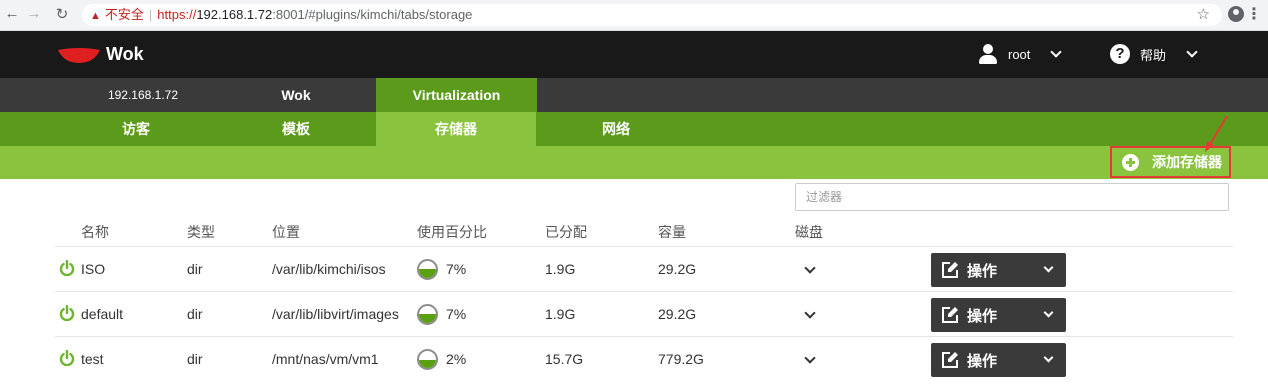  I want to click on sub-tab-bar: 访客 模板 存储器 网络, so click(634, 129).